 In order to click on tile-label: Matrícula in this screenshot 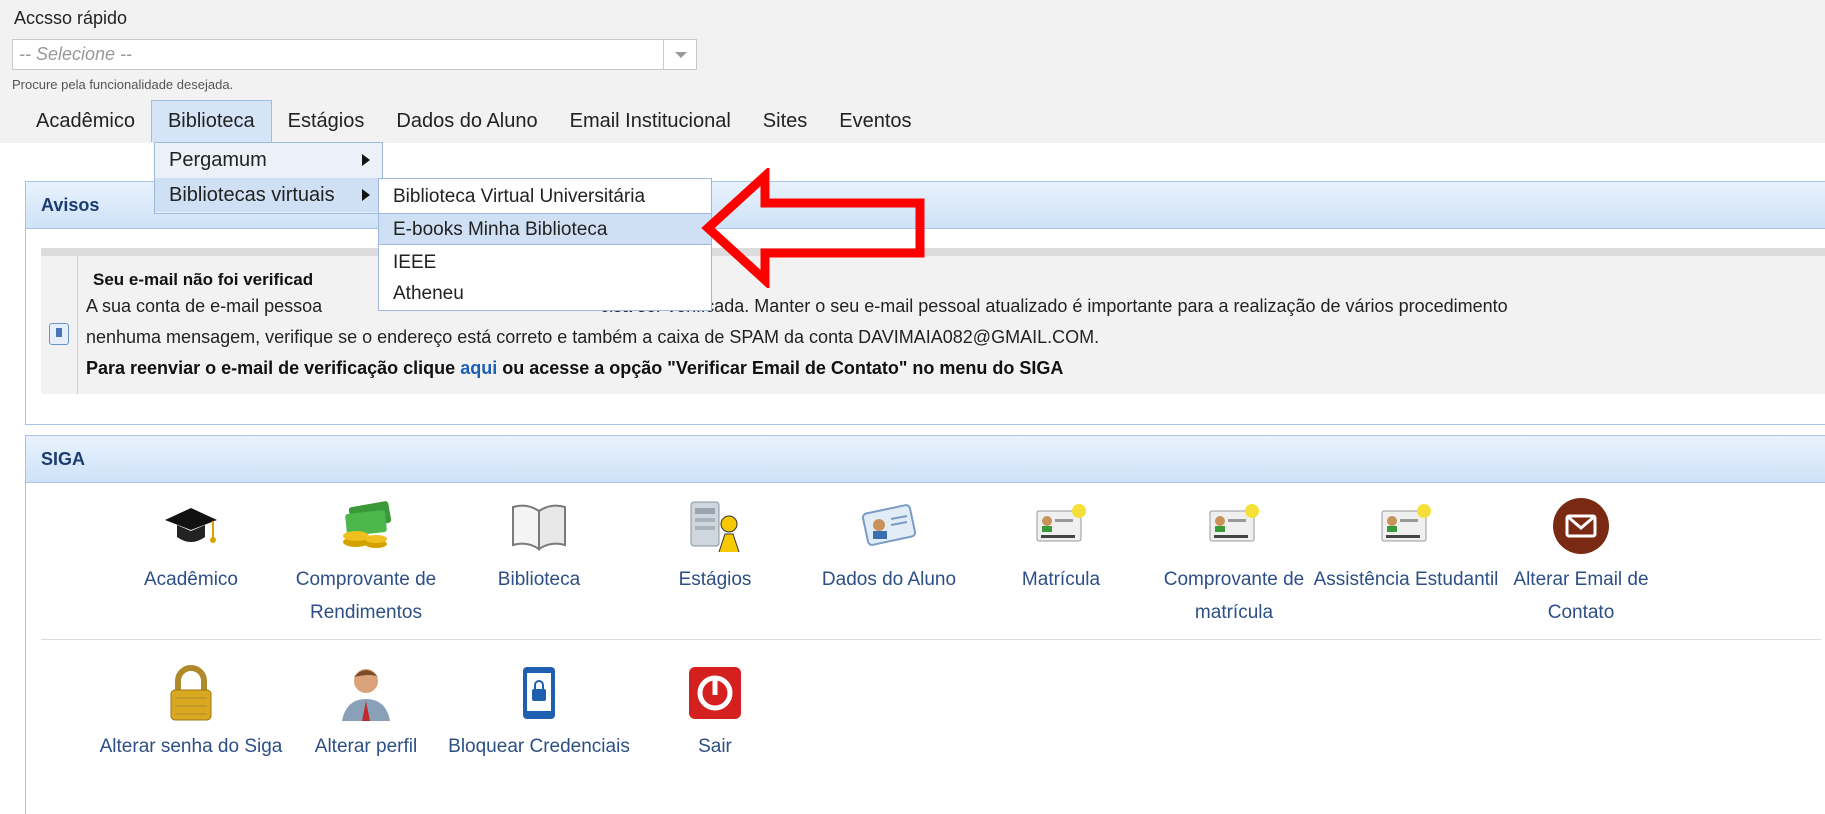, I will do `click(1061, 579)`.